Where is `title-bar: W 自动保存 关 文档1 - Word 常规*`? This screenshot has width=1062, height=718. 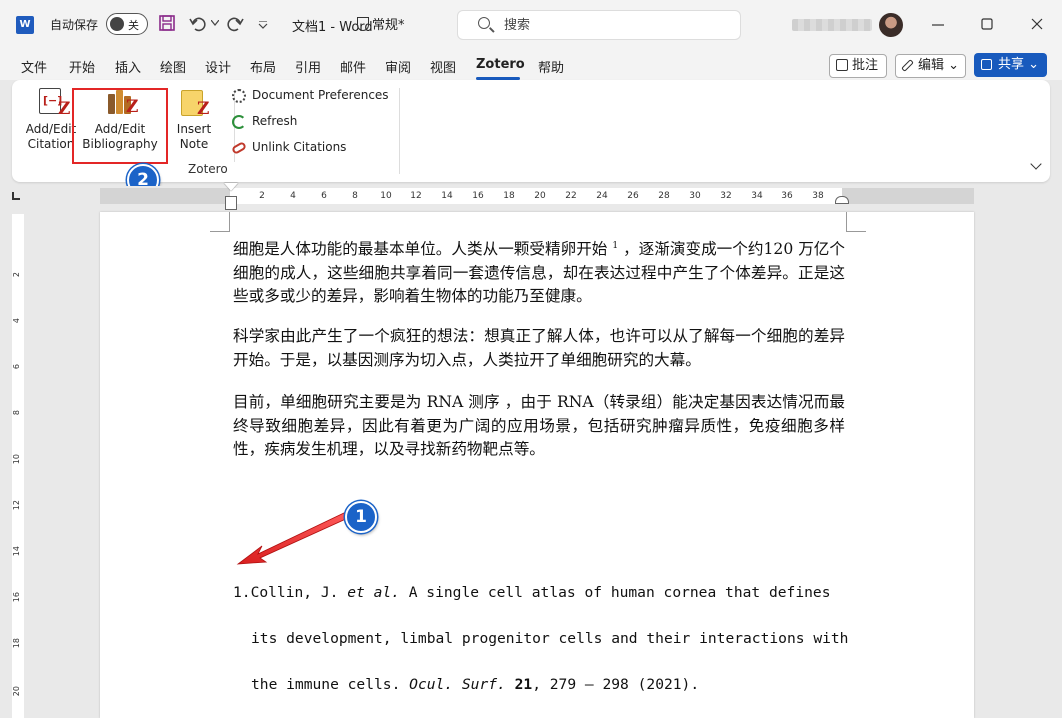
title-bar: W 自动保存 关 文档1 - Word 常规* is located at coordinates (531, 25).